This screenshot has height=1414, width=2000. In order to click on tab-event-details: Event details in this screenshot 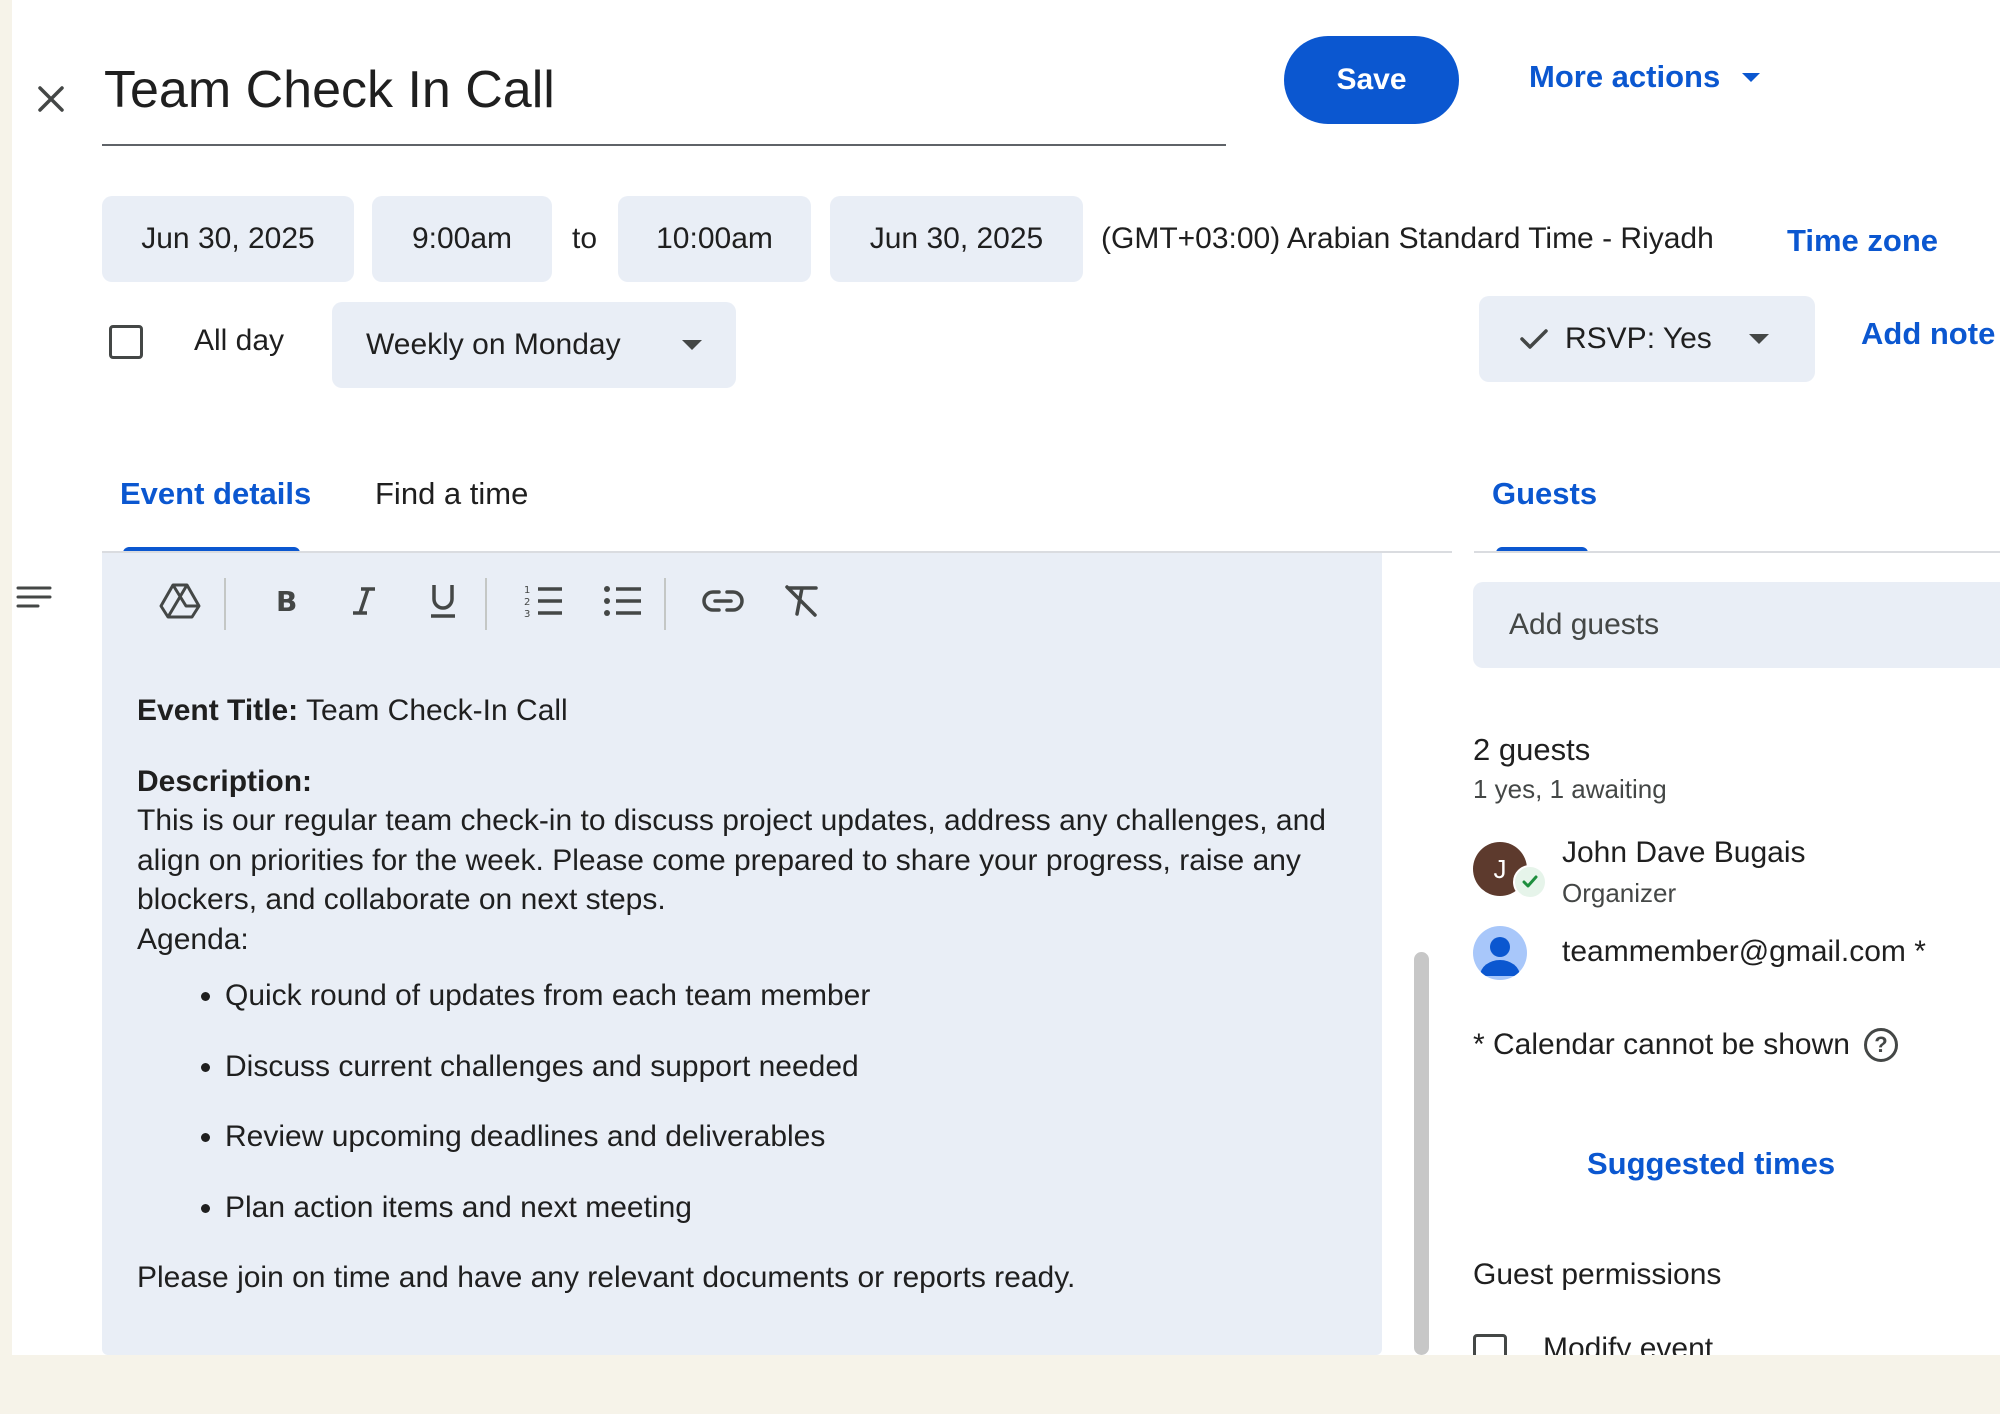, I will do `click(215, 494)`.